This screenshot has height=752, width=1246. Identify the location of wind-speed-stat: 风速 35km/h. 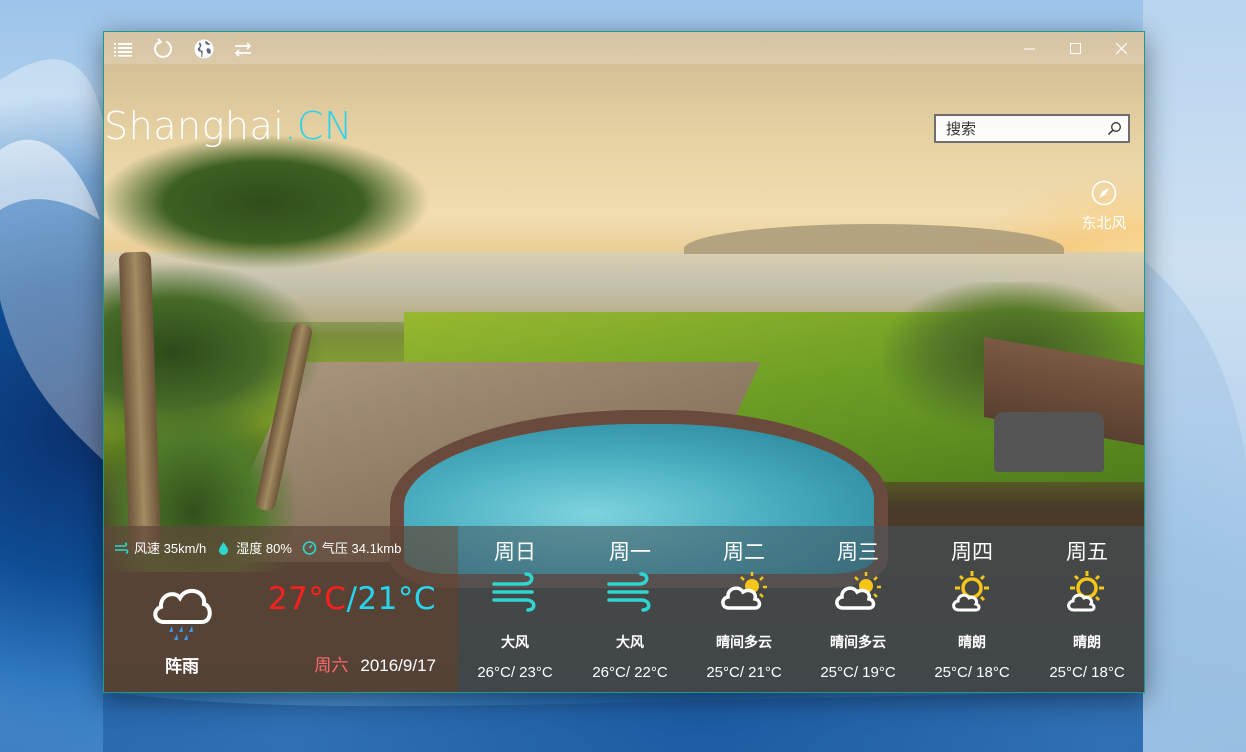
(160, 547).